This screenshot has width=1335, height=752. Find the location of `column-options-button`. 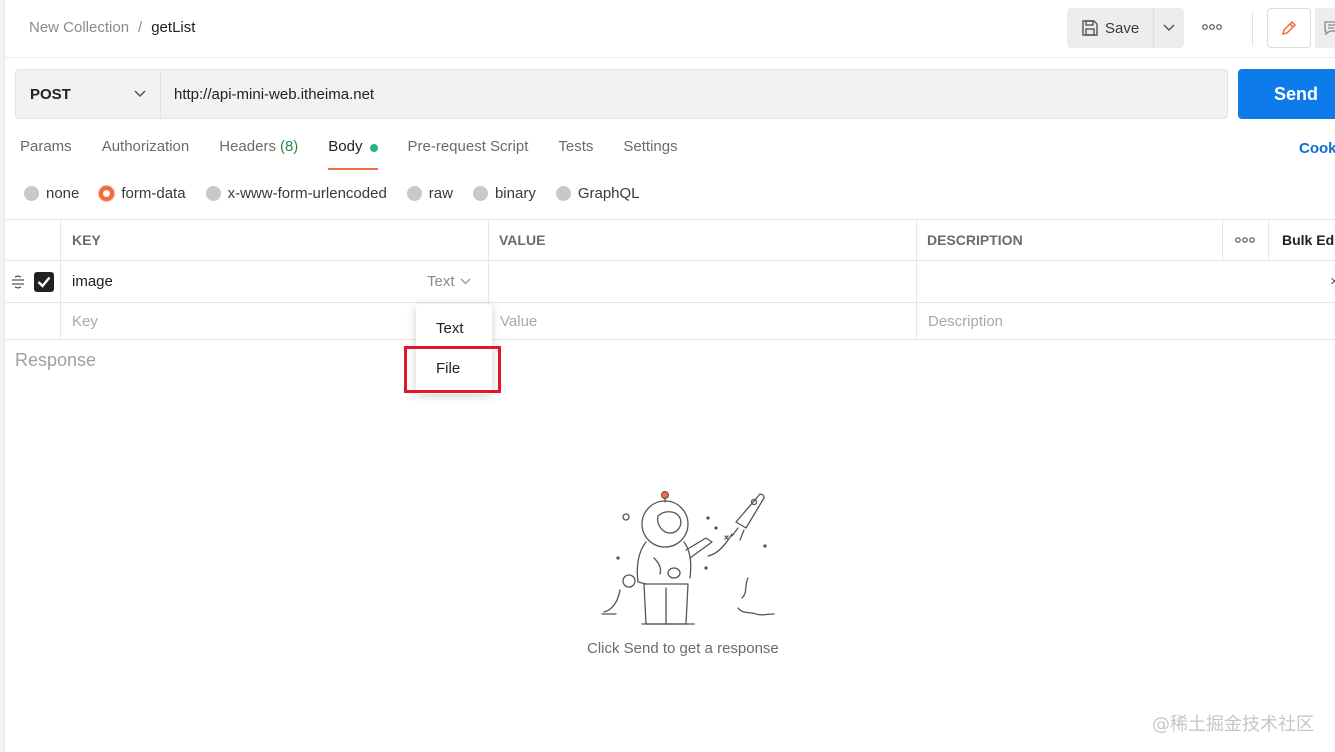

column-options-button is located at coordinates (1245, 240).